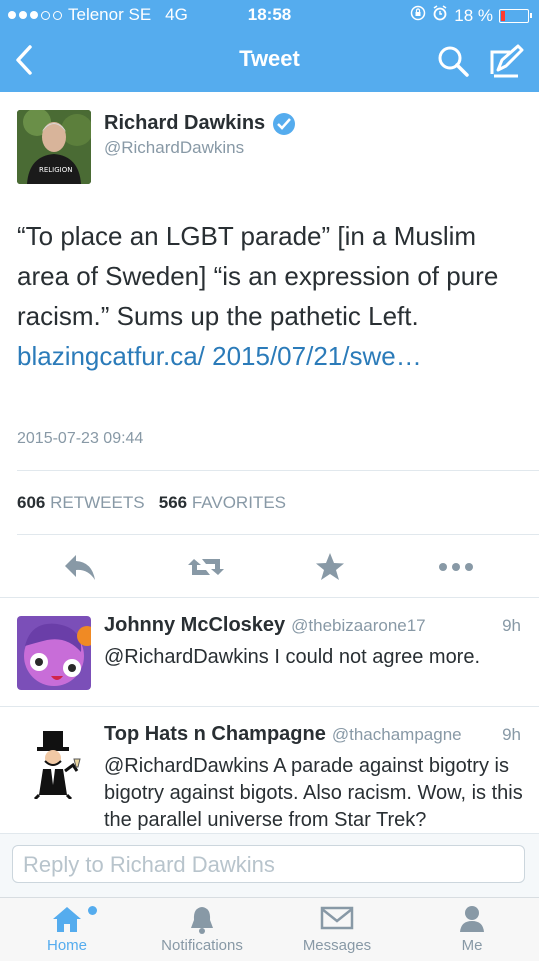 This screenshot has width=539, height=961. Describe the element at coordinates (396, 734) in the screenshot. I see `reply-author-handle: @thachampagne` at that location.